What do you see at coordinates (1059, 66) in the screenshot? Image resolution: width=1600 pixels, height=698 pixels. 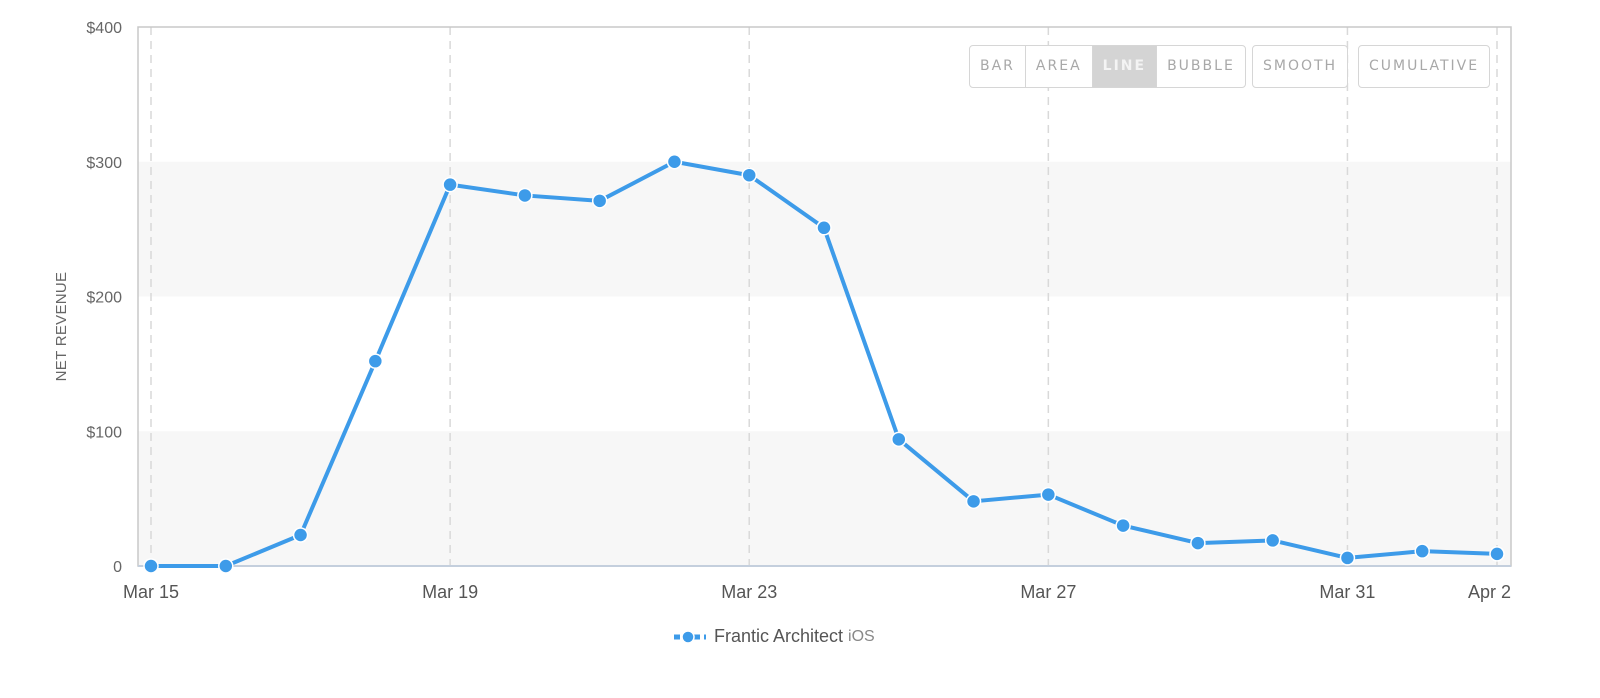 I see `area-button: AREA` at bounding box center [1059, 66].